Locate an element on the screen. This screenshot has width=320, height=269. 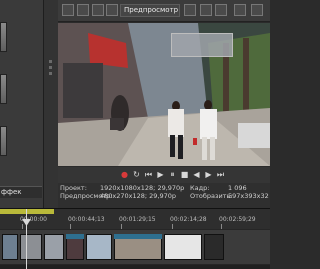
copy-snapshot-icon is located at coordinates (206, 10).